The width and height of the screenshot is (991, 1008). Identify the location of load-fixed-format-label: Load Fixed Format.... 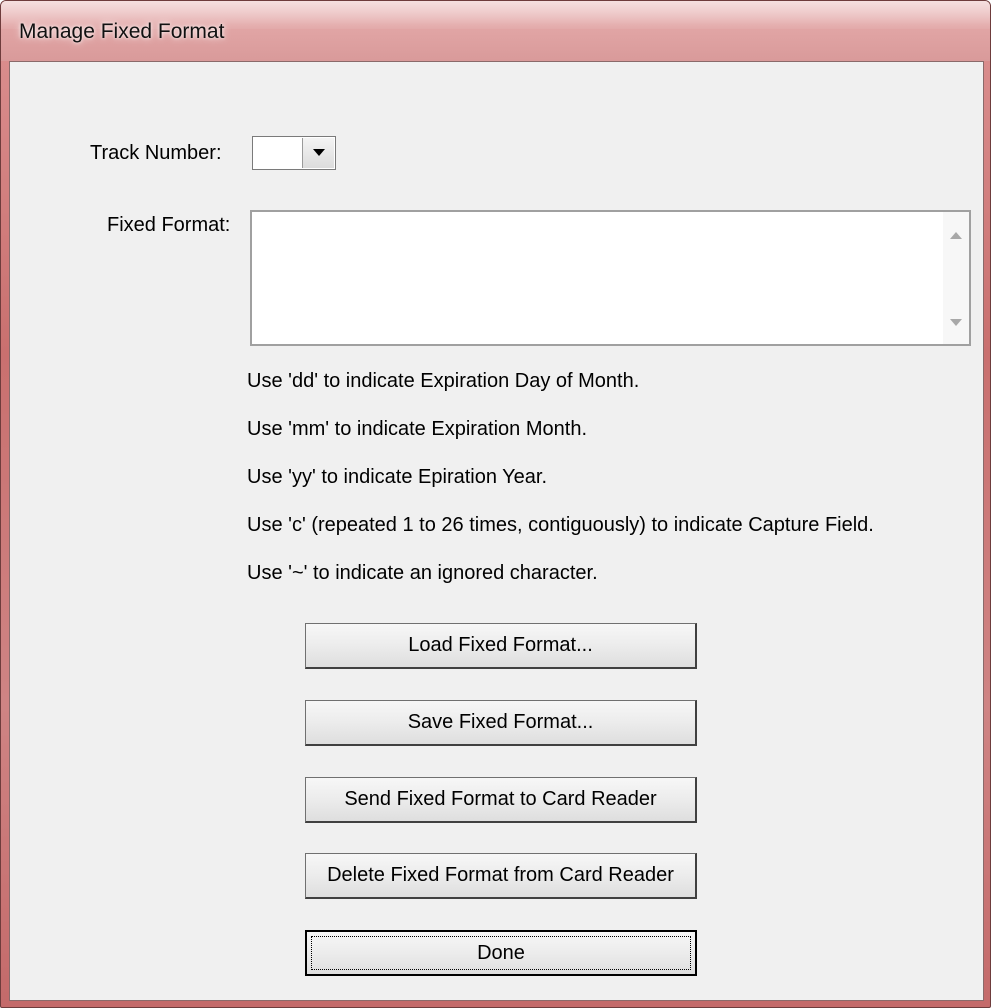
(500, 645).